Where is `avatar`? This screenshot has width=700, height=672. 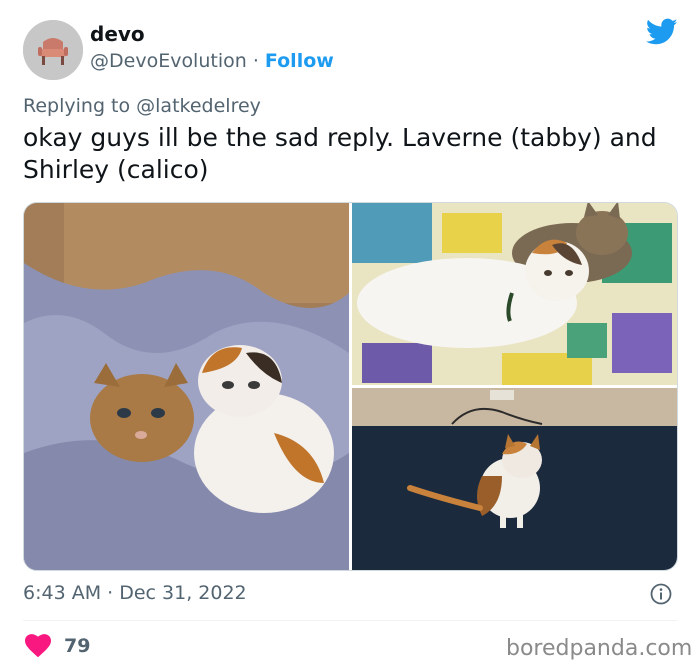 avatar is located at coordinates (53, 50).